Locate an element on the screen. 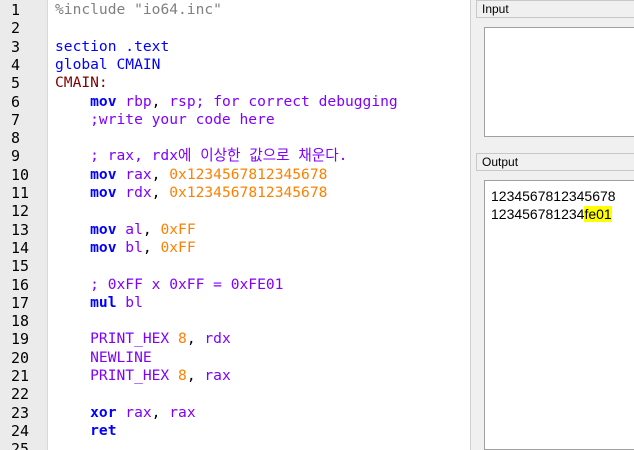 This screenshot has width=634, height=450. code-token: mul is located at coordinates (86, 302).